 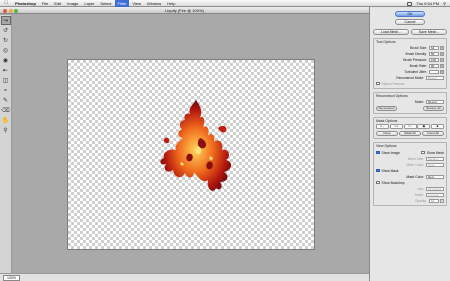 I want to click on window-title: Liquify (Fire @ 100%), so click(x=184, y=10).